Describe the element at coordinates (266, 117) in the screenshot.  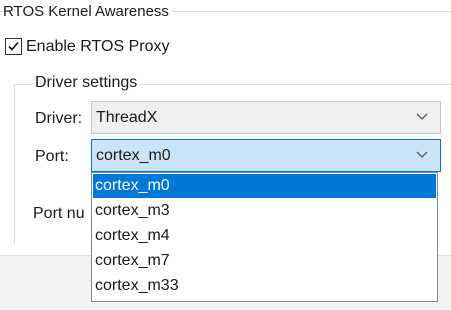
I see `driver-select: ThreadX` at that location.